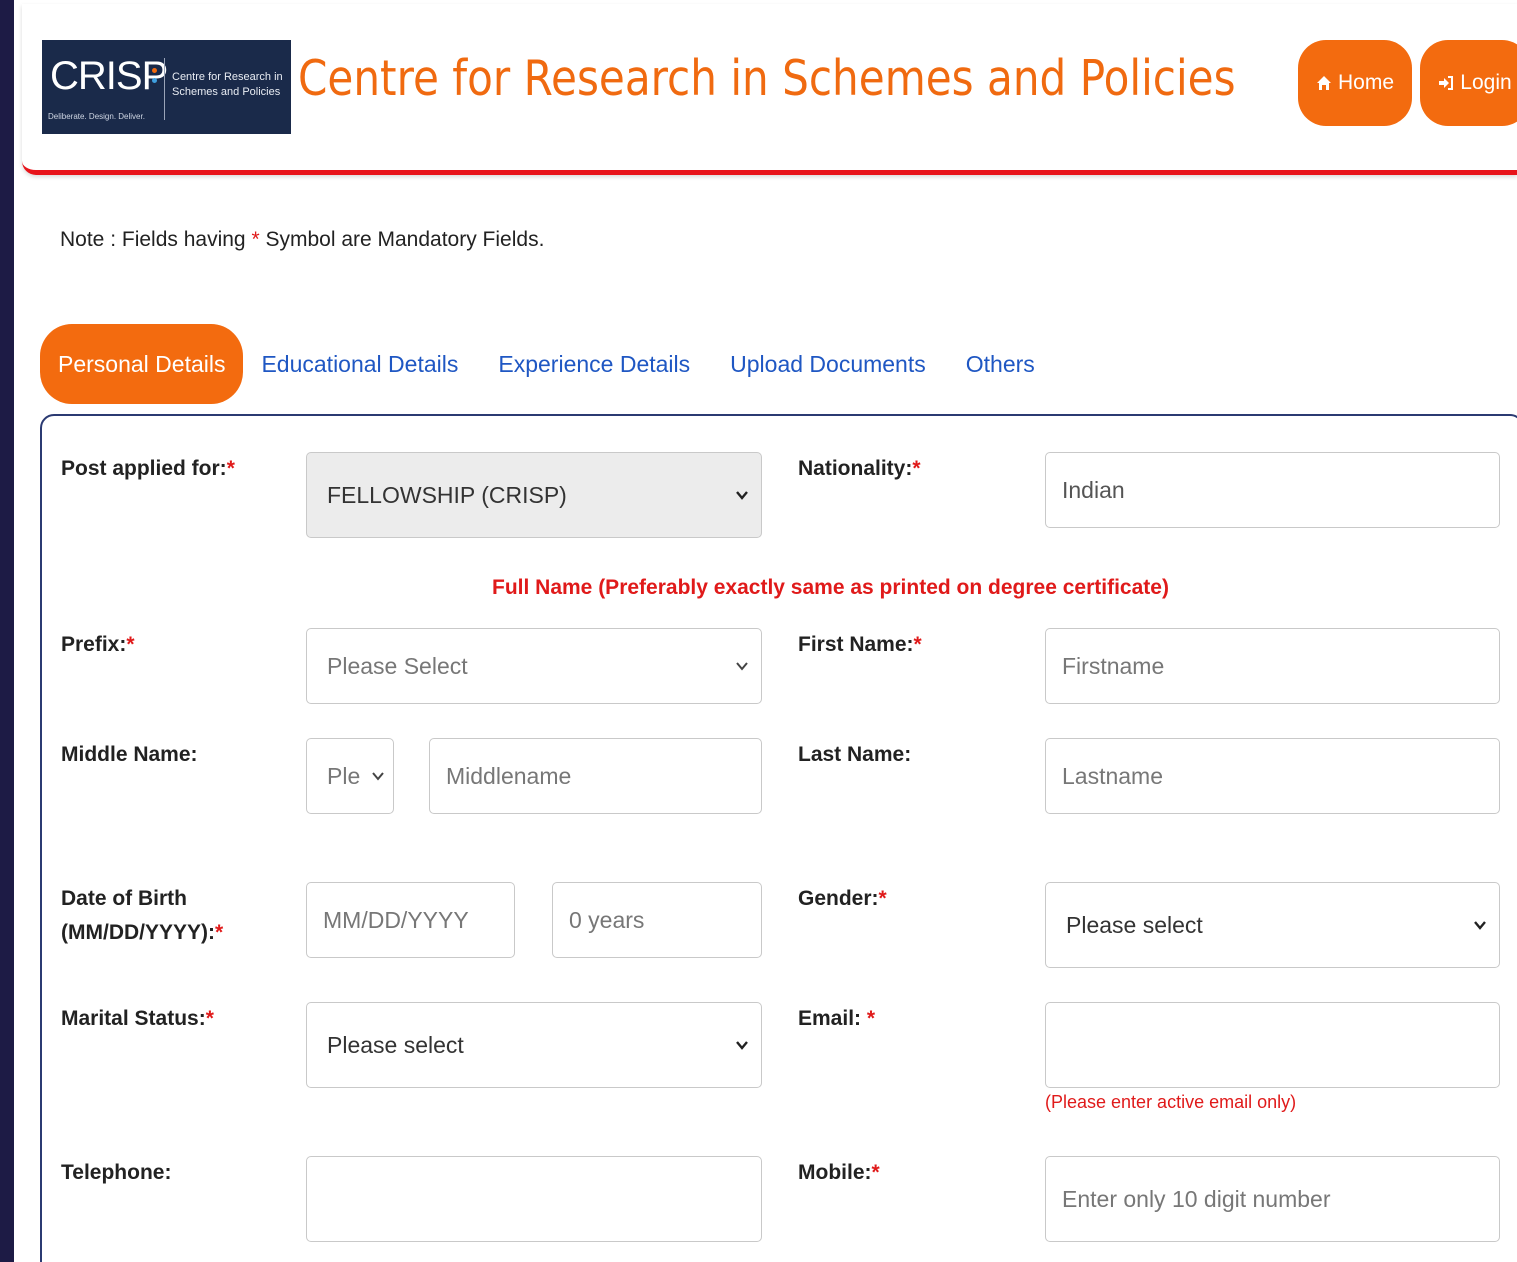  Describe the element at coordinates (1113, 665) in the screenshot. I see `first-name-placeholder: Firstname` at that location.